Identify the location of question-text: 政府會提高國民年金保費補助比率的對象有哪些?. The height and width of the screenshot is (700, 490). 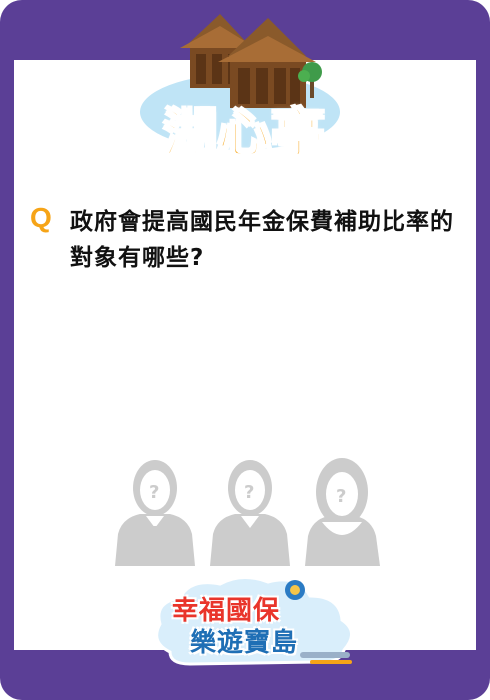
(262, 240).